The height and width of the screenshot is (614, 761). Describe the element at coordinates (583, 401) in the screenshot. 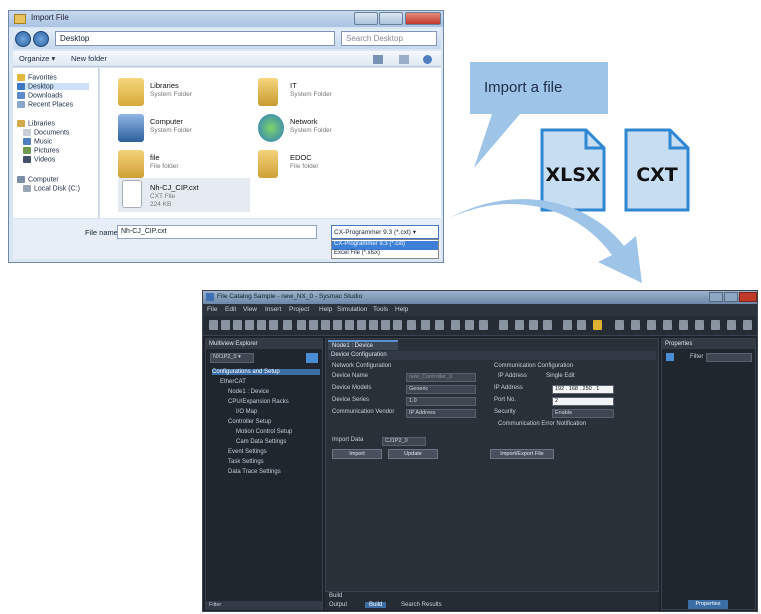

I see `port-field: 2` at that location.